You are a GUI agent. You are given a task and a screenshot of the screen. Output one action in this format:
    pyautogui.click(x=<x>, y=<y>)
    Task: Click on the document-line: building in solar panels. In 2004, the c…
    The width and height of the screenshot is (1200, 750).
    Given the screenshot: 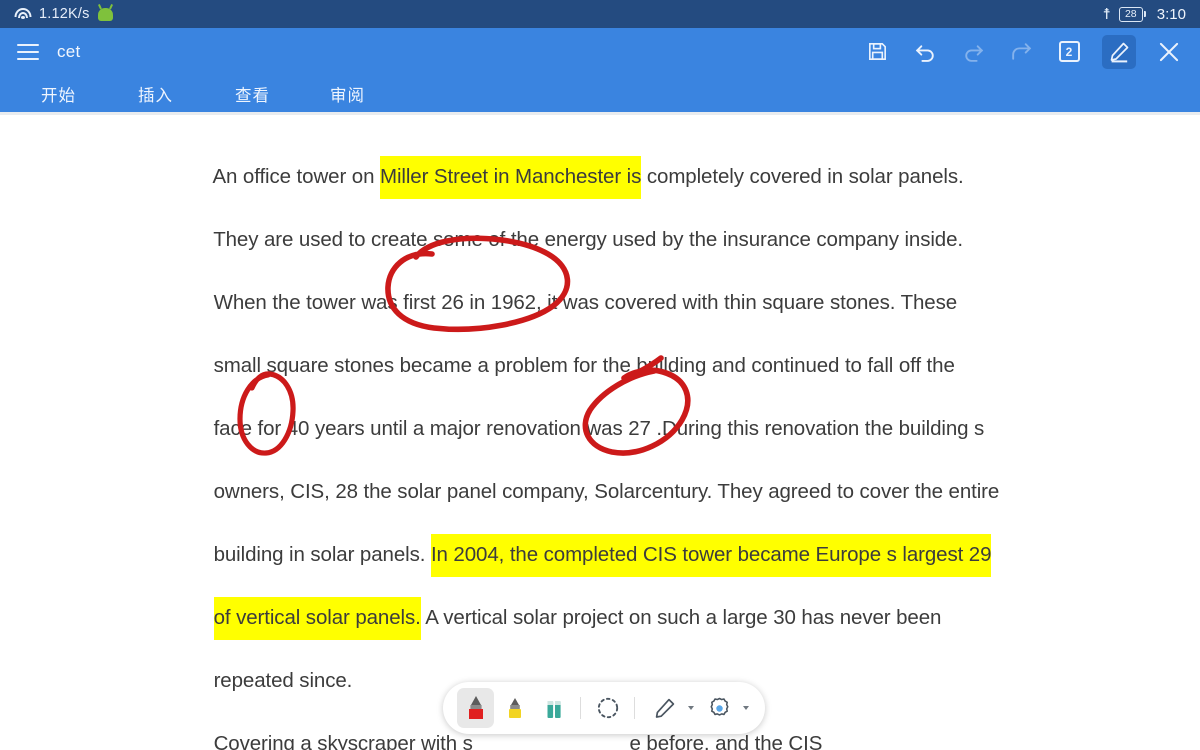 What is the action you would take?
    pyautogui.click(x=585, y=555)
    